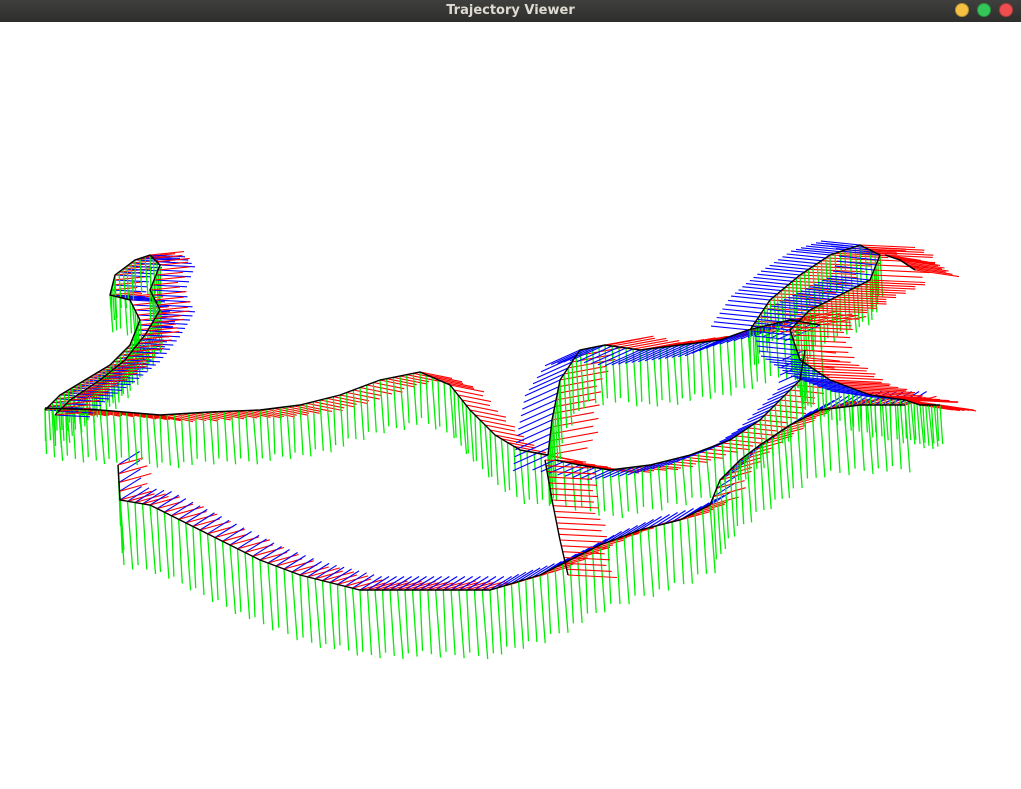 This screenshot has height=789, width=1021. I want to click on minimize-button, so click(962, 10).